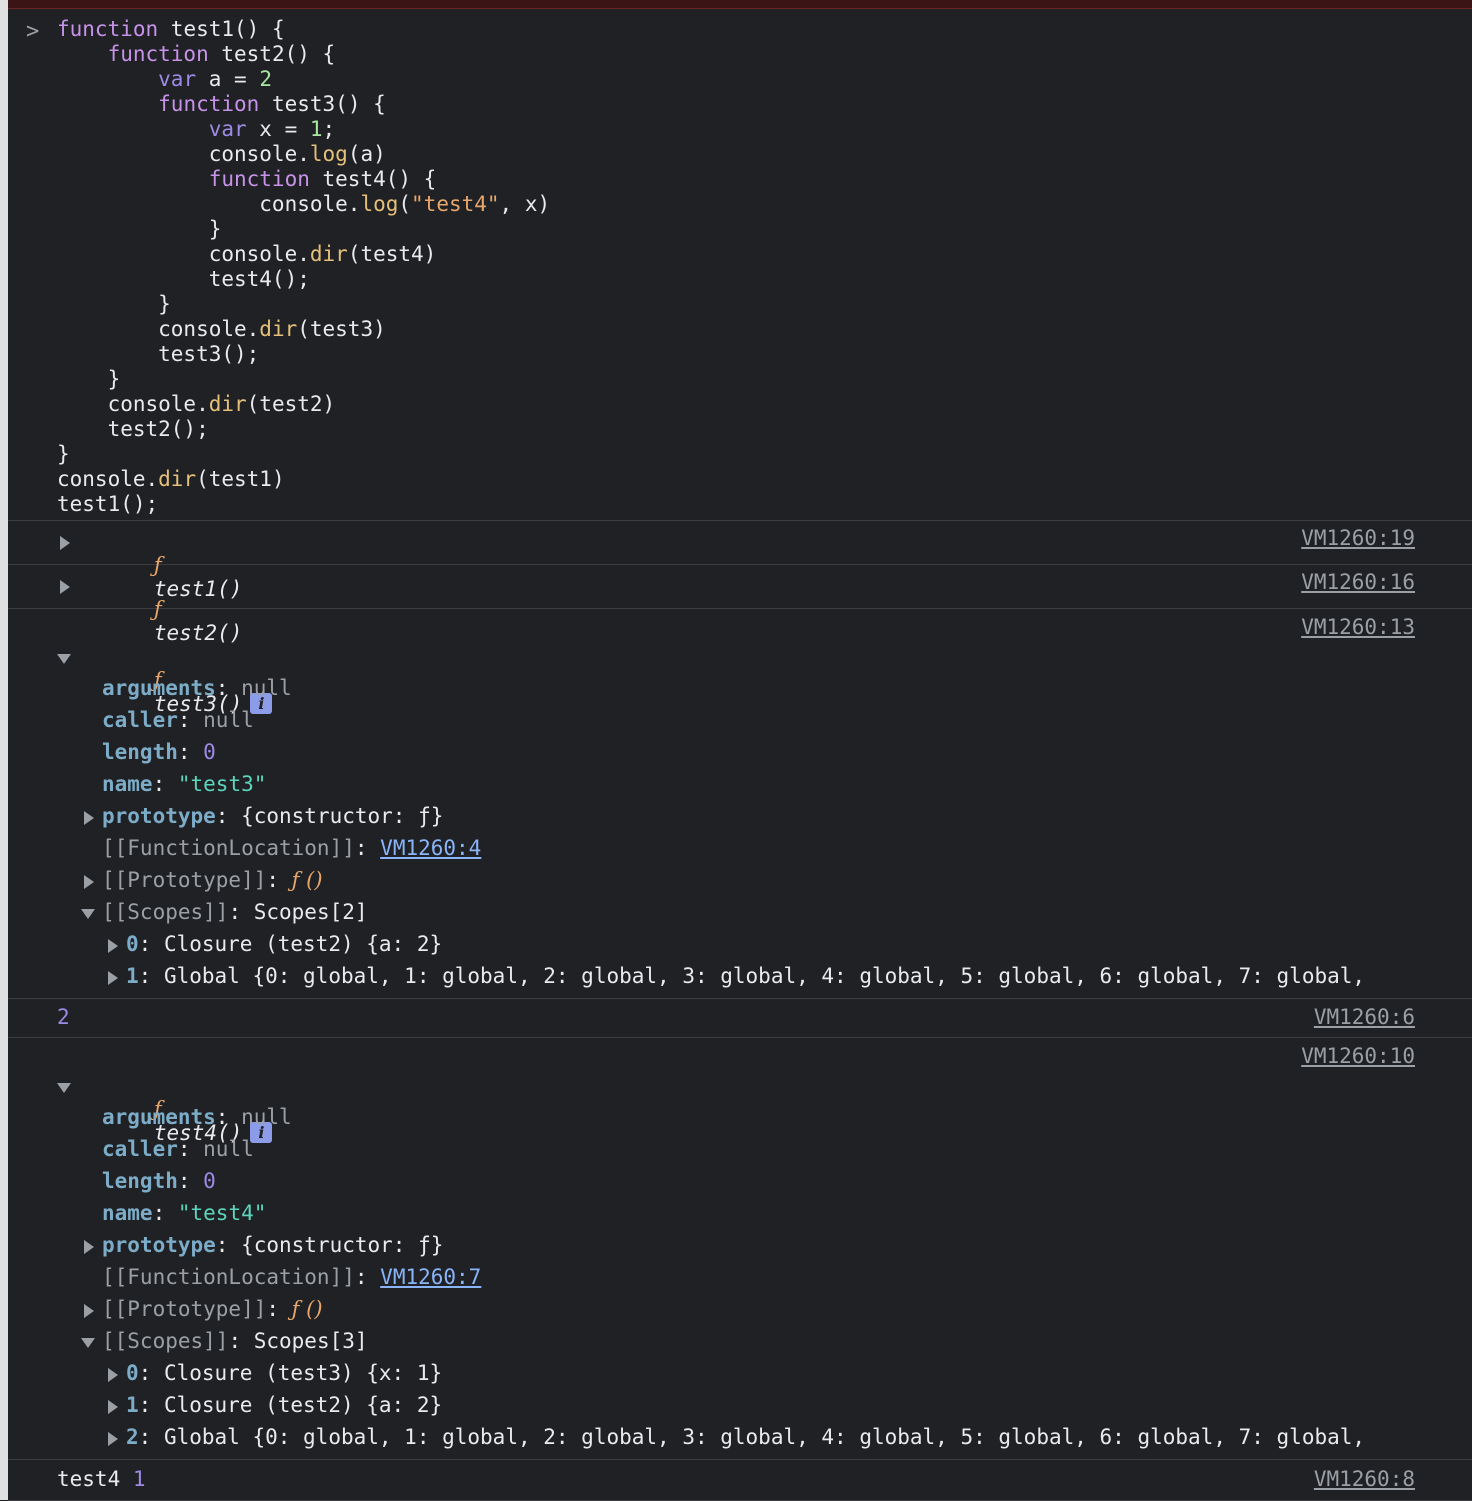 The height and width of the screenshot is (1501, 1472). What do you see at coordinates (1364, 1017) in the screenshot?
I see `source-link: VM1260:6` at bounding box center [1364, 1017].